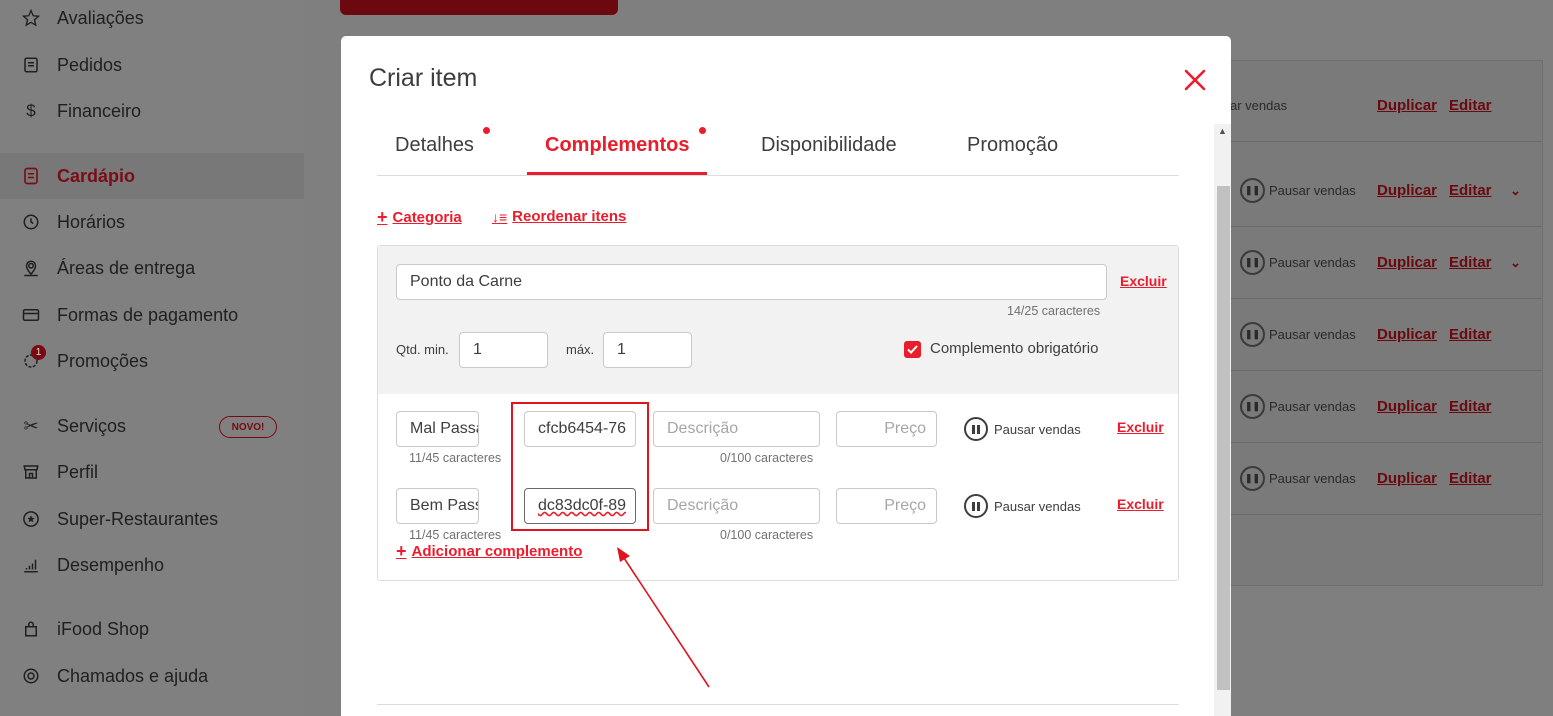 Image resolution: width=1553 pixels, height=716 pixels. I want to click on clock-icon, so click(31, 222).